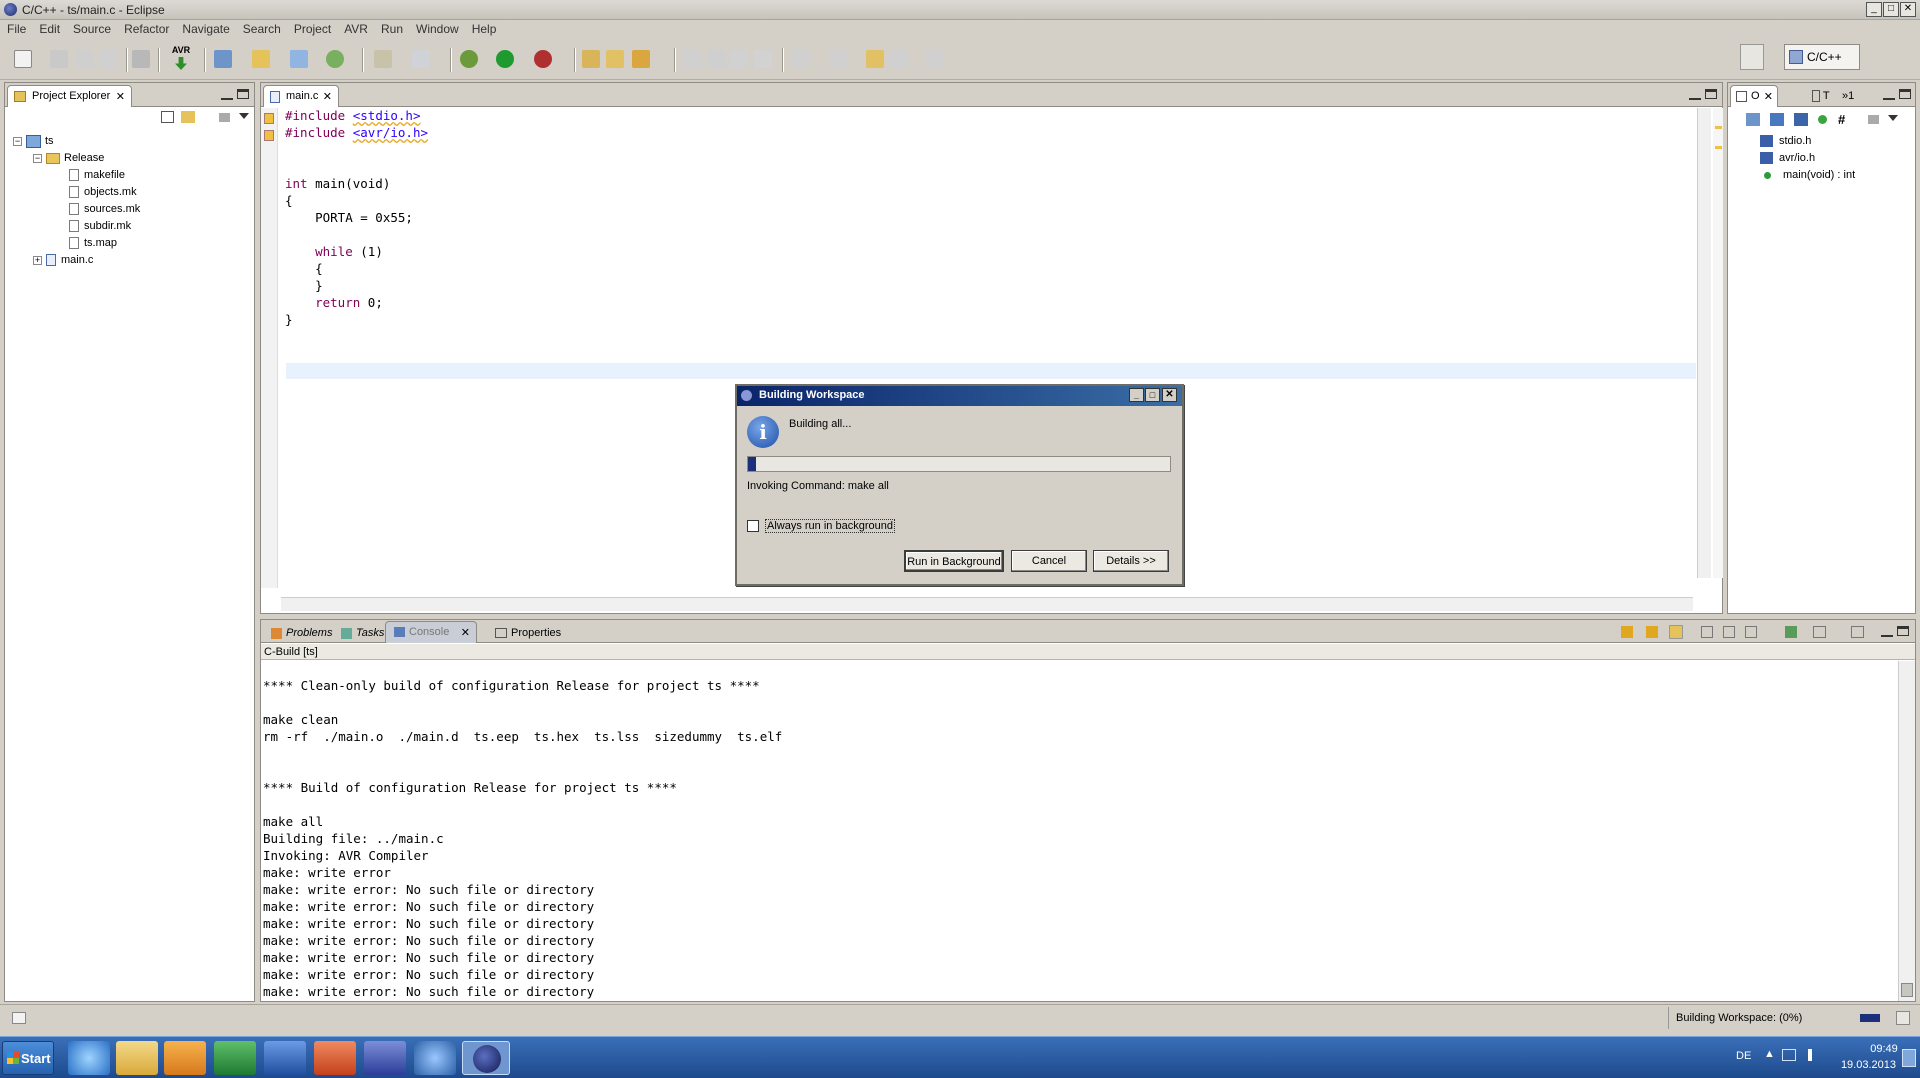 This screenshot has height=1078, width=1920. I want to click on horizontal-scrollbar, so click(987, 604).